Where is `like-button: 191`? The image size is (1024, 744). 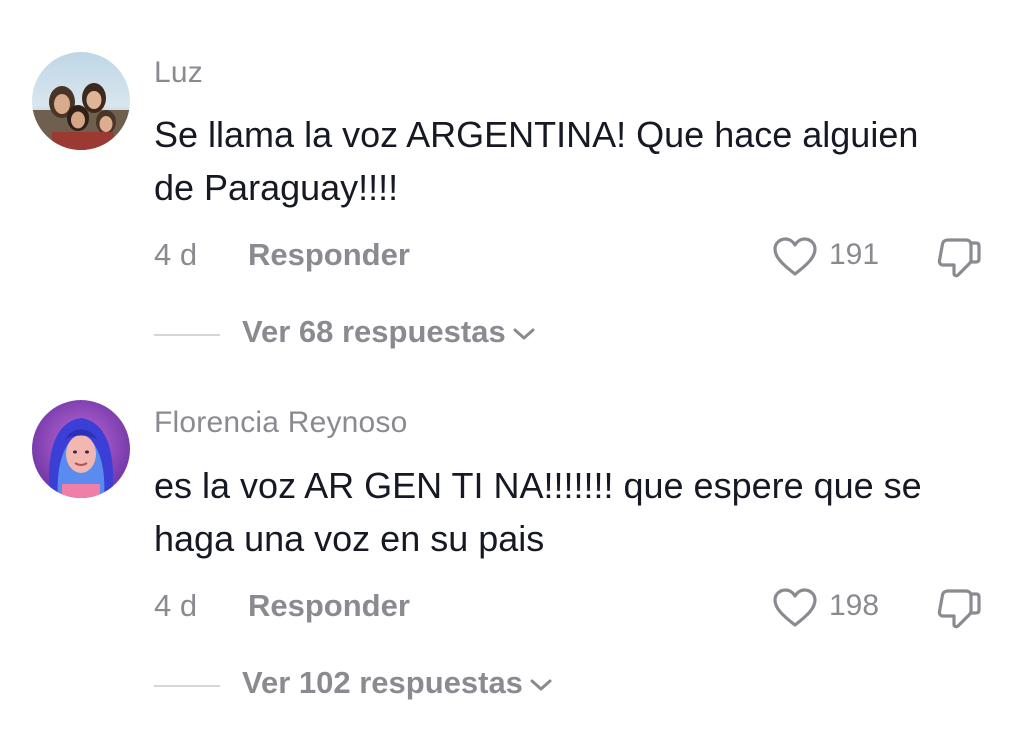 like-button: 191 is located at coordinates (828, 256).